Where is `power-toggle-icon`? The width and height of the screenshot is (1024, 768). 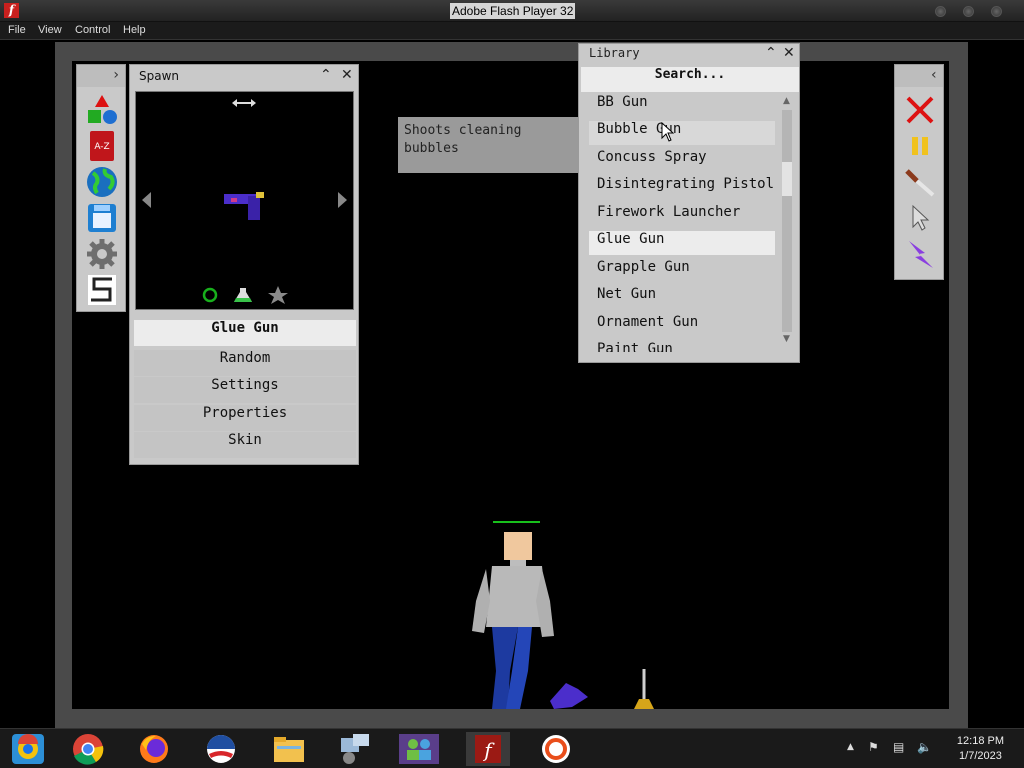
power-toggle-icon is located at coordinates (210, 295).